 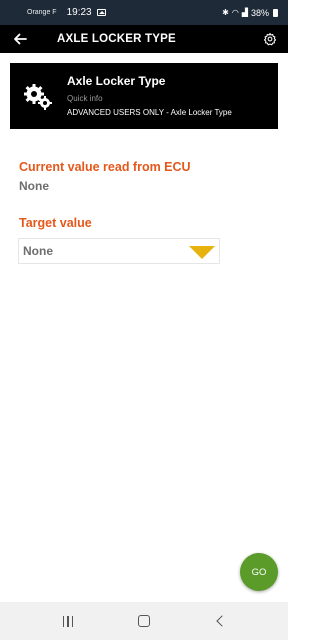 I want to click on settings-button, so click(x=270, y=39).